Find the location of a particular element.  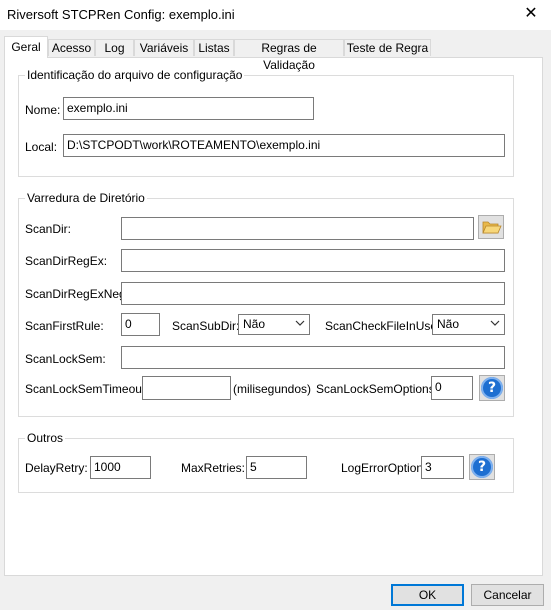

logerroroption-field: 3 is located at coordinates (442, 467).